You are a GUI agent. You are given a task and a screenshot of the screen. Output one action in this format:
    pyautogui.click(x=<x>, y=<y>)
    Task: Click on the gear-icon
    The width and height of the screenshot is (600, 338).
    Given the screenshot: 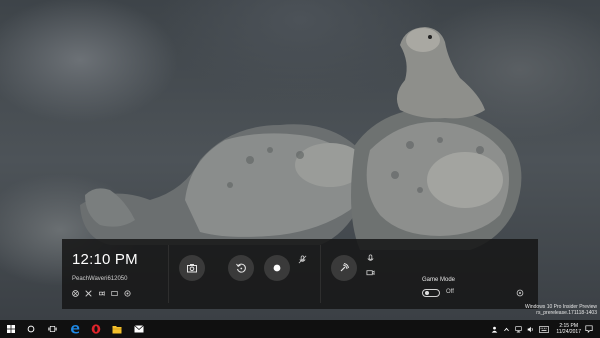 What is the action you would take?
    pyautogui.click(x=520, y=293)
    